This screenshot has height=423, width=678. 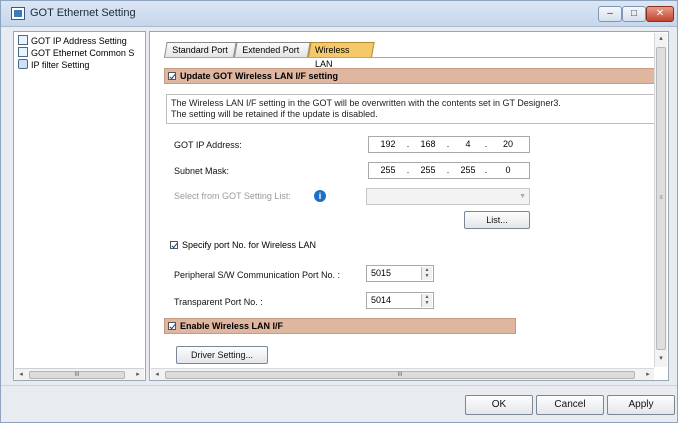 What do you see at coordinates (499, 405) in the screenshot?
I see `ok-button: OK` at bounding box center [499, 405].